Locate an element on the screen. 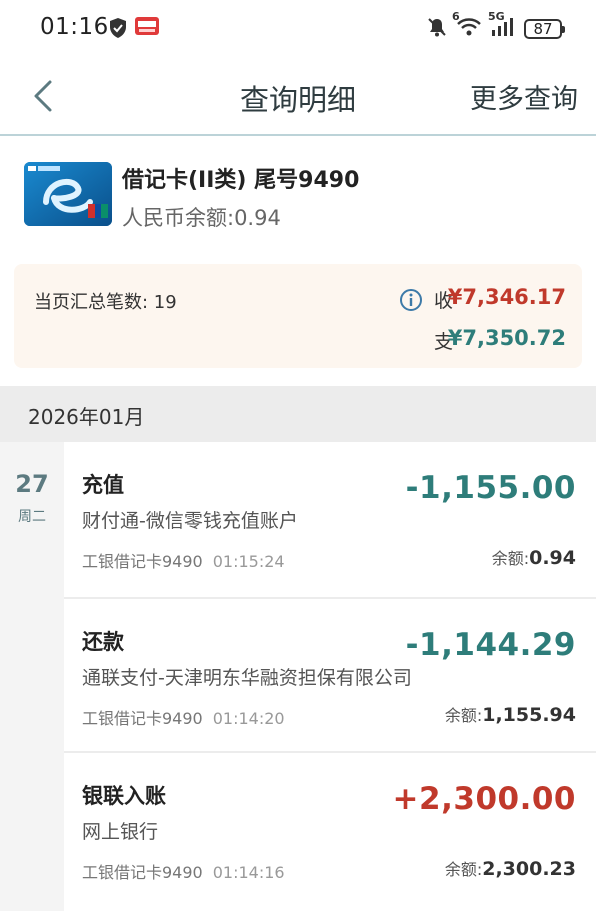 The width and height of the screenshot is (596, 911). transaction-time: 01:14:16 is located at coordinates (248, 872).